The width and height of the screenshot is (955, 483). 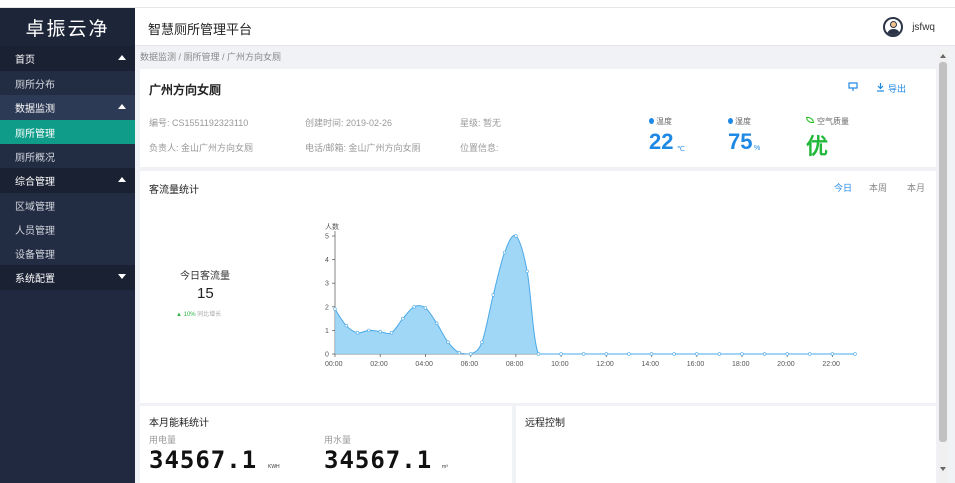 I want to click on electric-label: 用电量, so click(x=163, y=440).